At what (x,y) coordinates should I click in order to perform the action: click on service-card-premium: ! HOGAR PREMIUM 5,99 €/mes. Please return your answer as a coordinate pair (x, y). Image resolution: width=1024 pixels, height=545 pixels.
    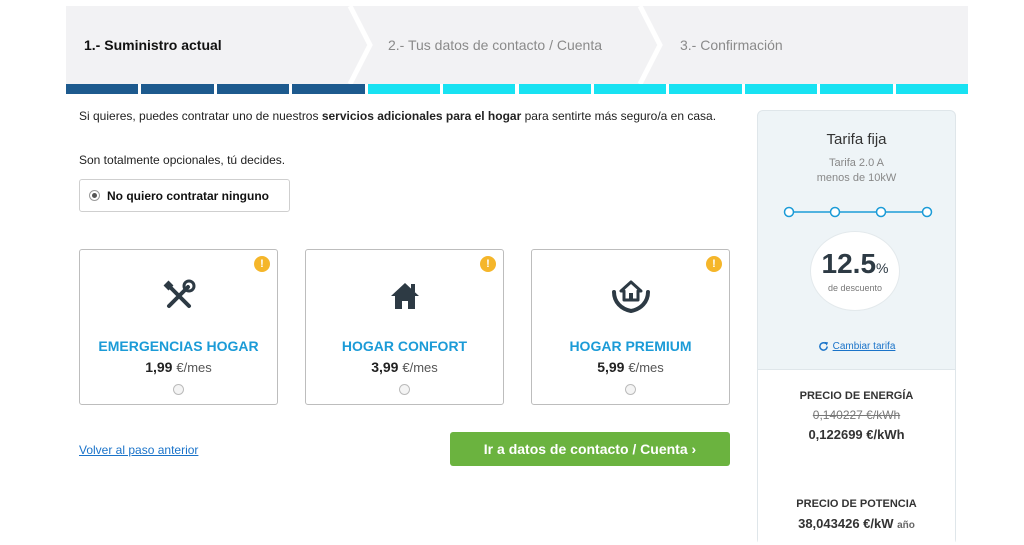
    Looking at the image, I should click on (630, 327).